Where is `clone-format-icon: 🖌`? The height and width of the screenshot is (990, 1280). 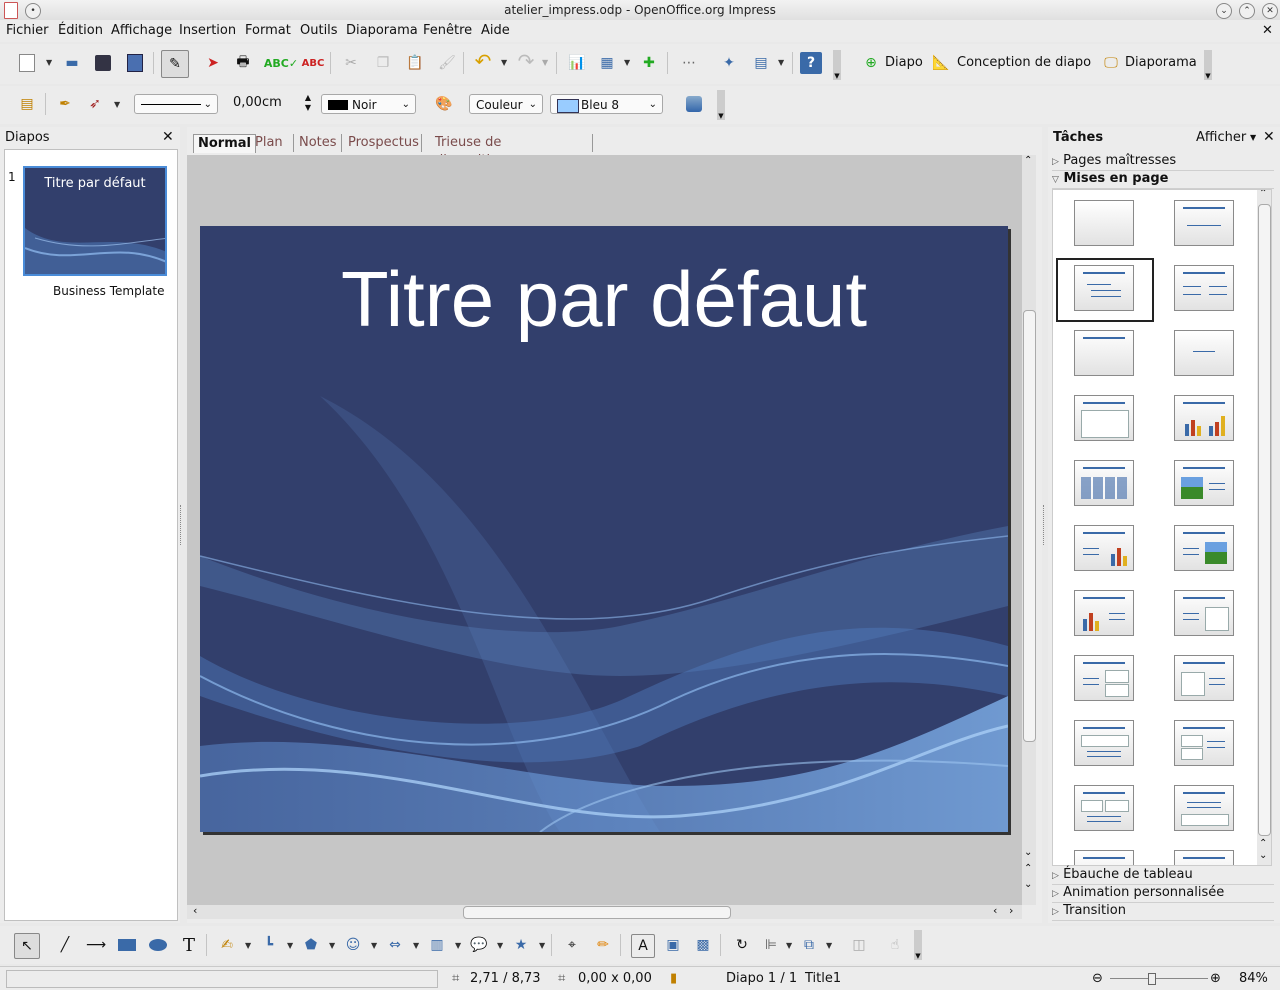 clone-format-icon: 🖌 is located at coordinates (447, 63).